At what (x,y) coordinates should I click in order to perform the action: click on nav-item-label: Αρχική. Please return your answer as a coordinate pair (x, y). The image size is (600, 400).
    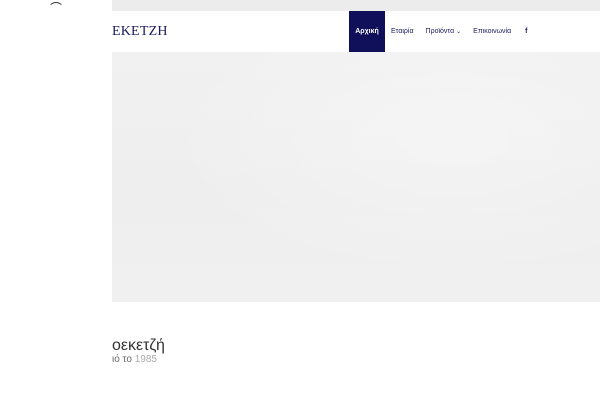
    Looking at the image, I should click on (367, 31).